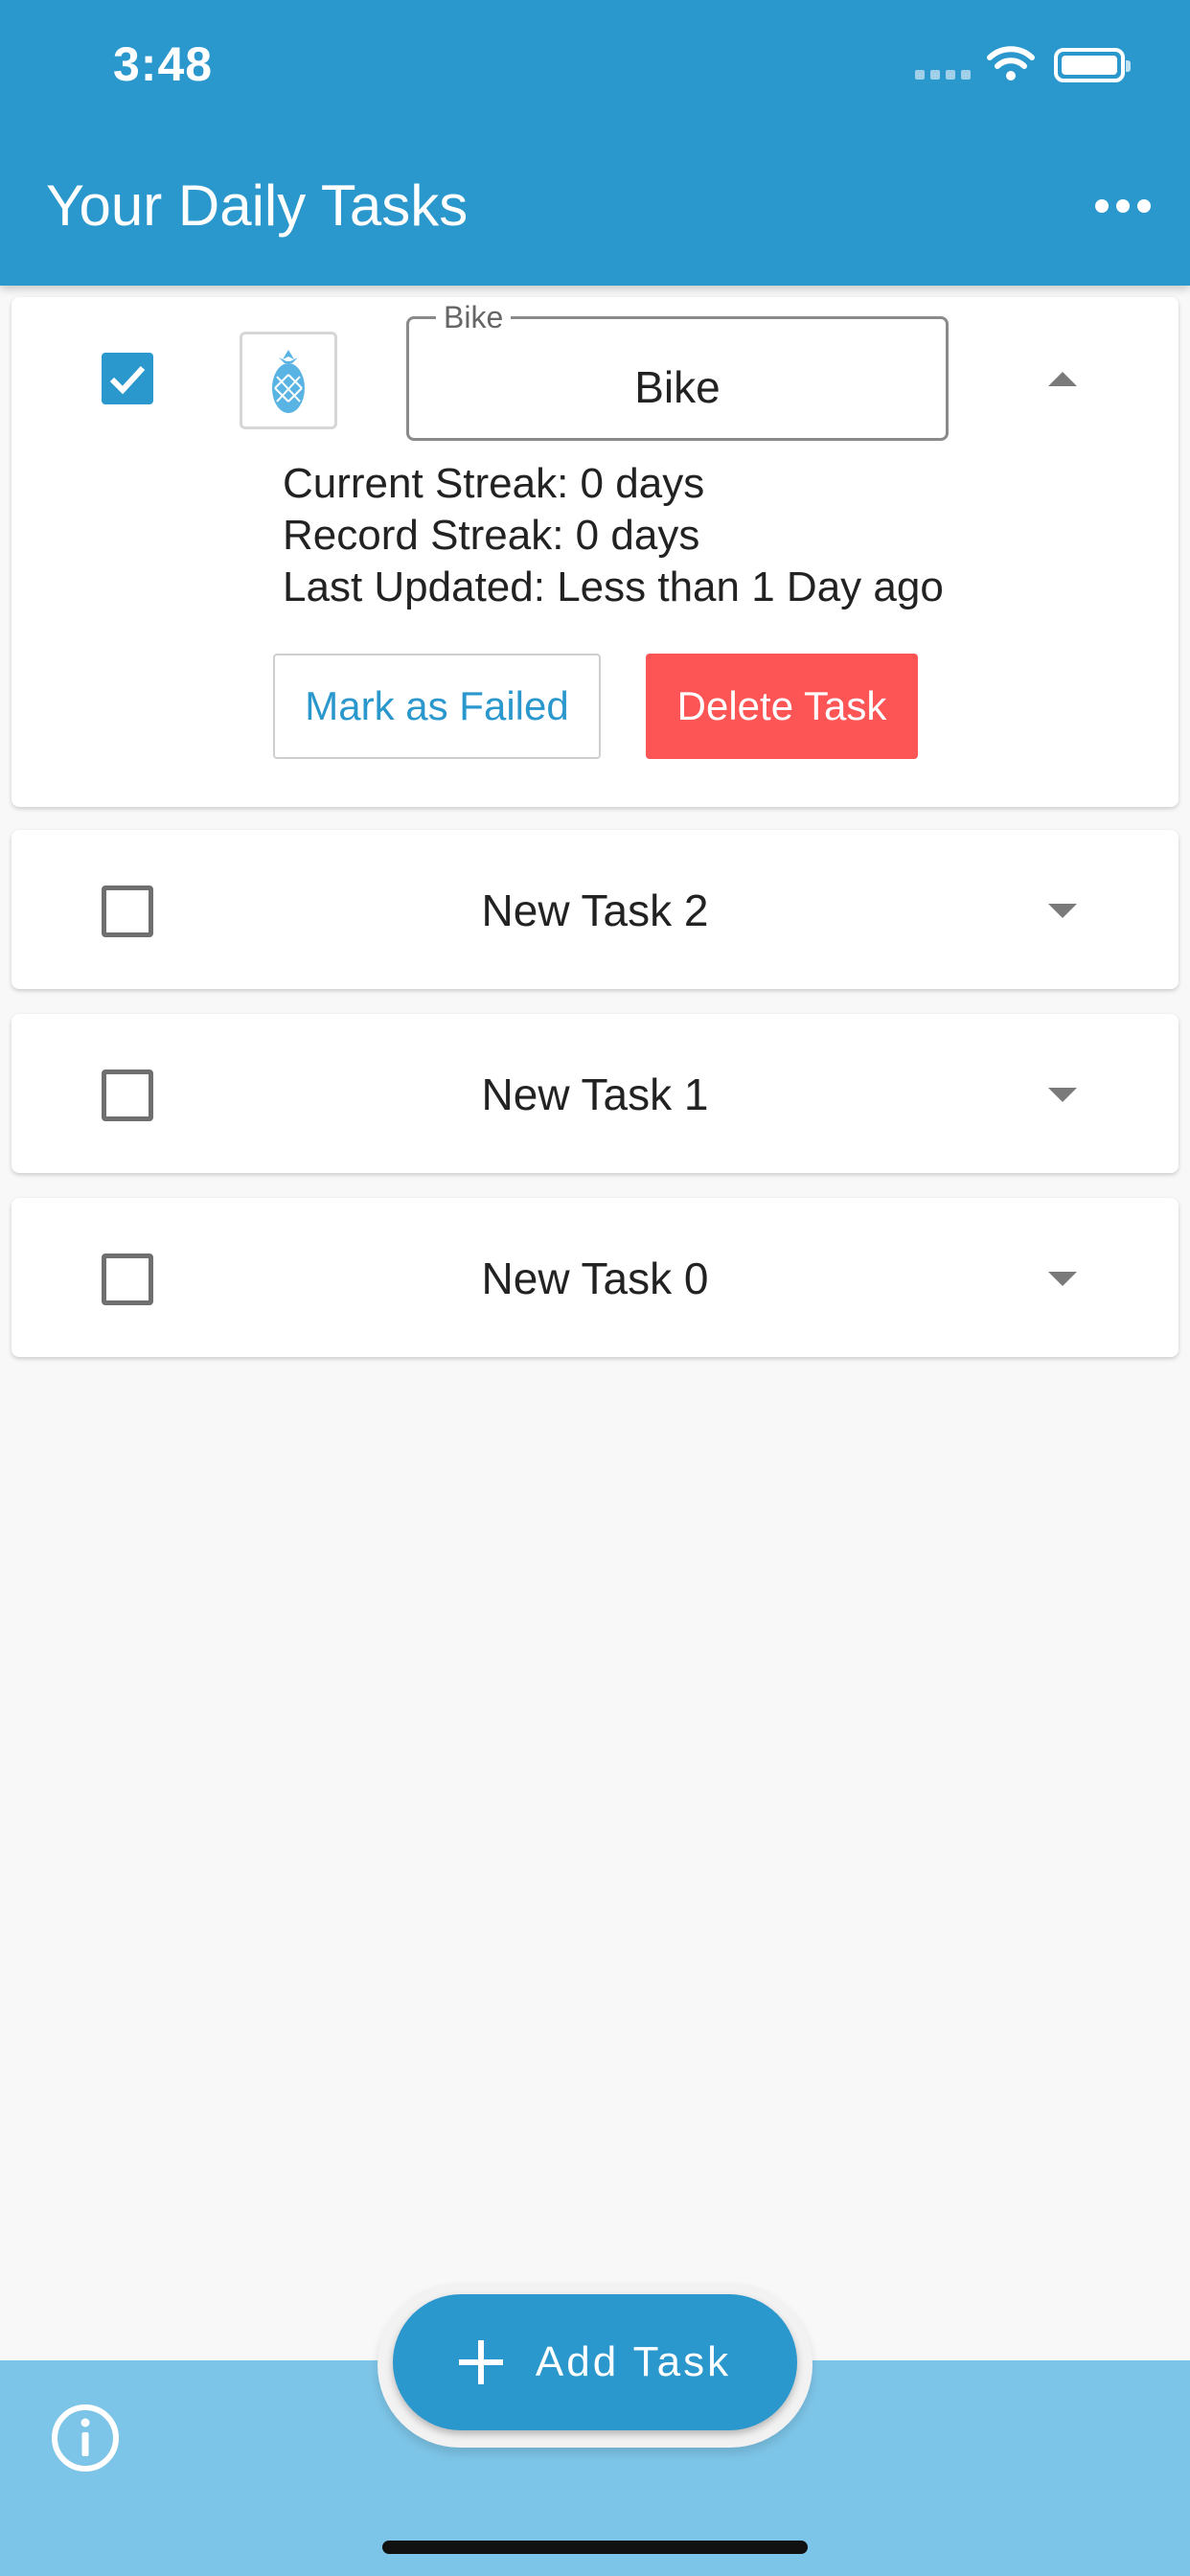 The height and width of the screenshot is (2576, 1190). What do you see at coordinates (595, 2547) in the screenshot?
I see `home-indicator` at bounding box center [595, 2547].